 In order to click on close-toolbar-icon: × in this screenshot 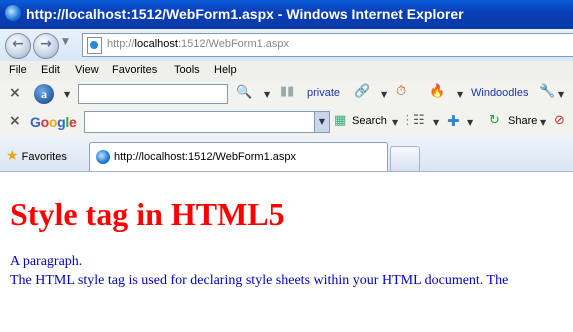, I will do `click(15, 93)`.